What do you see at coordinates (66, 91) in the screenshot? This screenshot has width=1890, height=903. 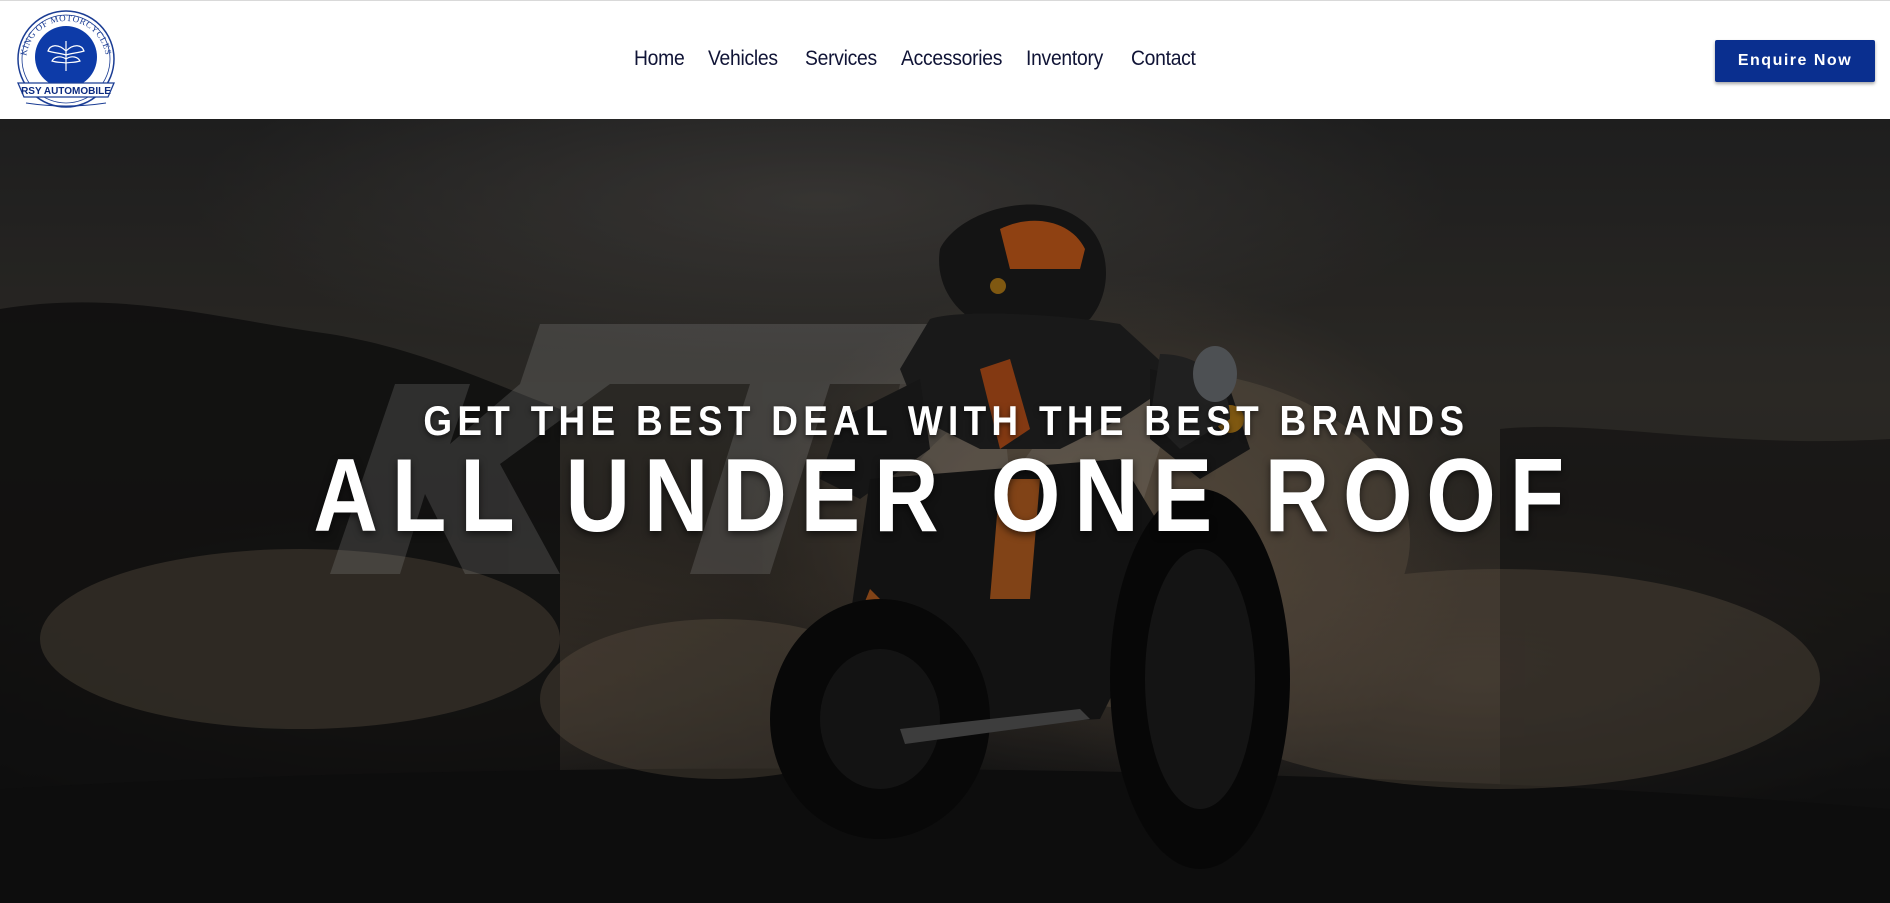 I see `brand-name: RSY AUTOMOBILE` at bounding box center [66, 91].